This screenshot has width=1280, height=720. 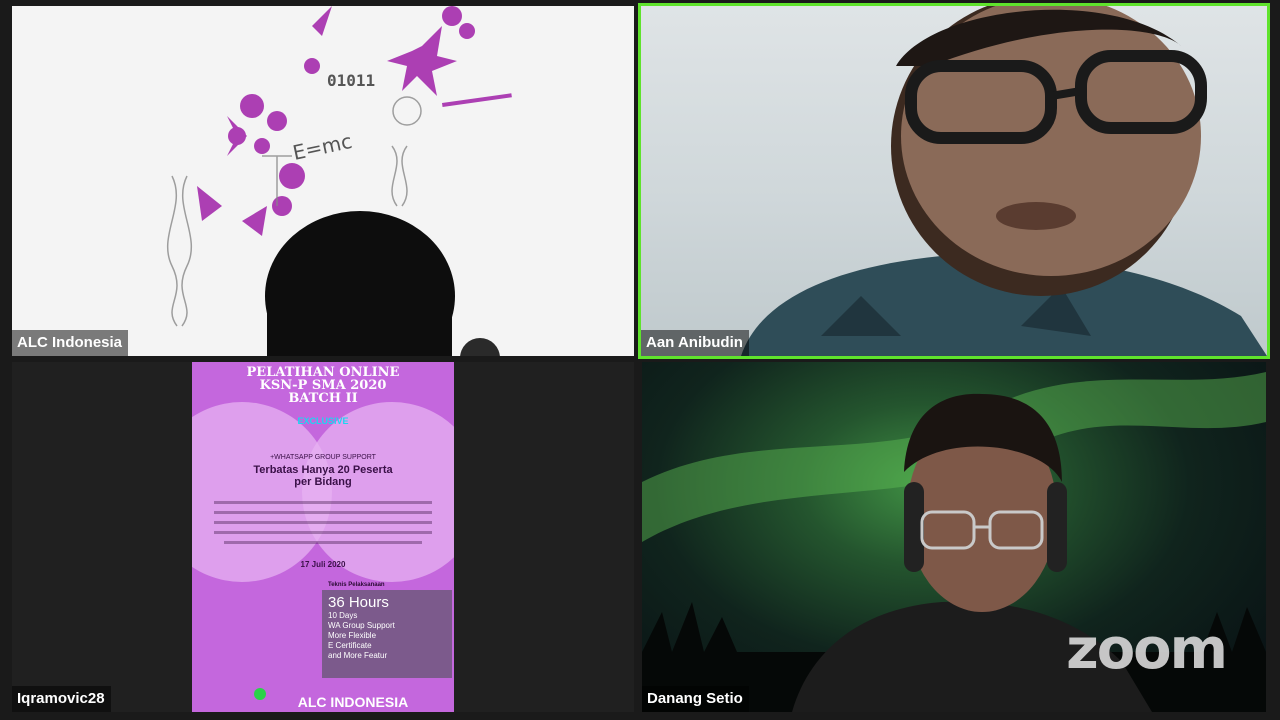 What do you see at coordinates (695, 699) in the screenshot?
I see `participant-name: Danang Setio` at bounding box center [695, 699].